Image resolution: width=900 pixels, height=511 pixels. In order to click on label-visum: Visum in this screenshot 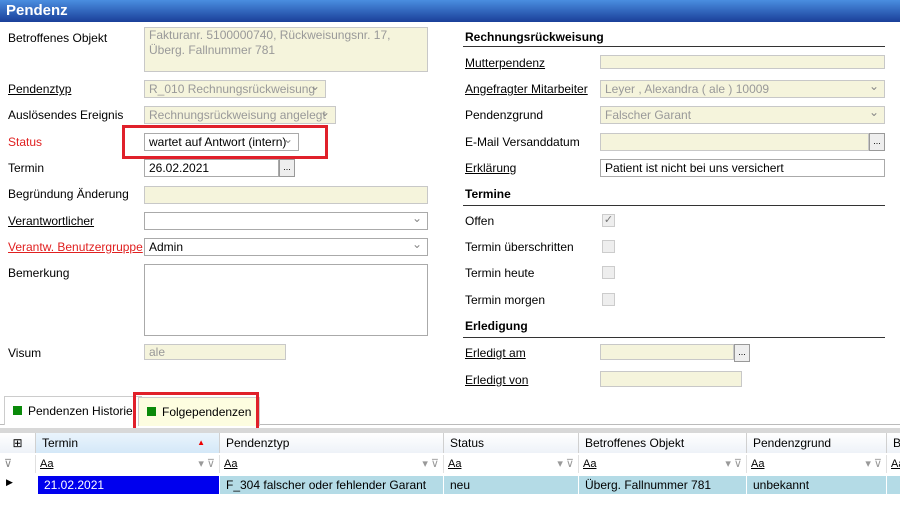, I will do `click(25, 353)`.